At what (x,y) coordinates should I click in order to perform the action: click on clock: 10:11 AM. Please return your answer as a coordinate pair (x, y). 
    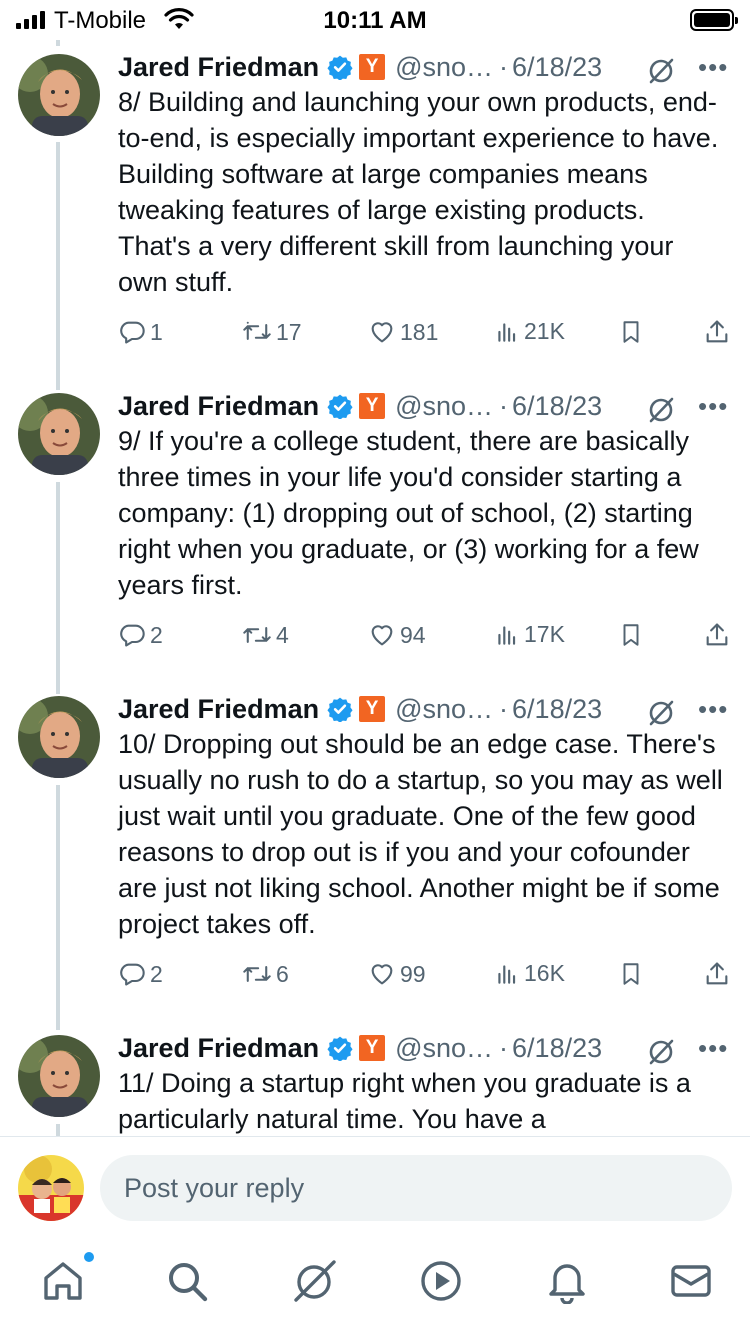
    Looking at the image, I should click on (375, 20).